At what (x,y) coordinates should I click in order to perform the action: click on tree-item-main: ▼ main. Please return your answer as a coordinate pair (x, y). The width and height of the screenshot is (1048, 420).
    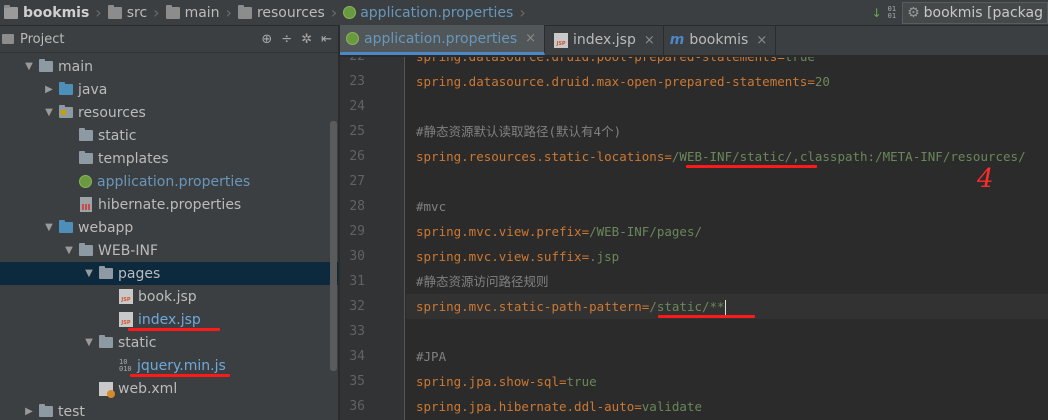
    Looking at the image, I should click on (169, 66).